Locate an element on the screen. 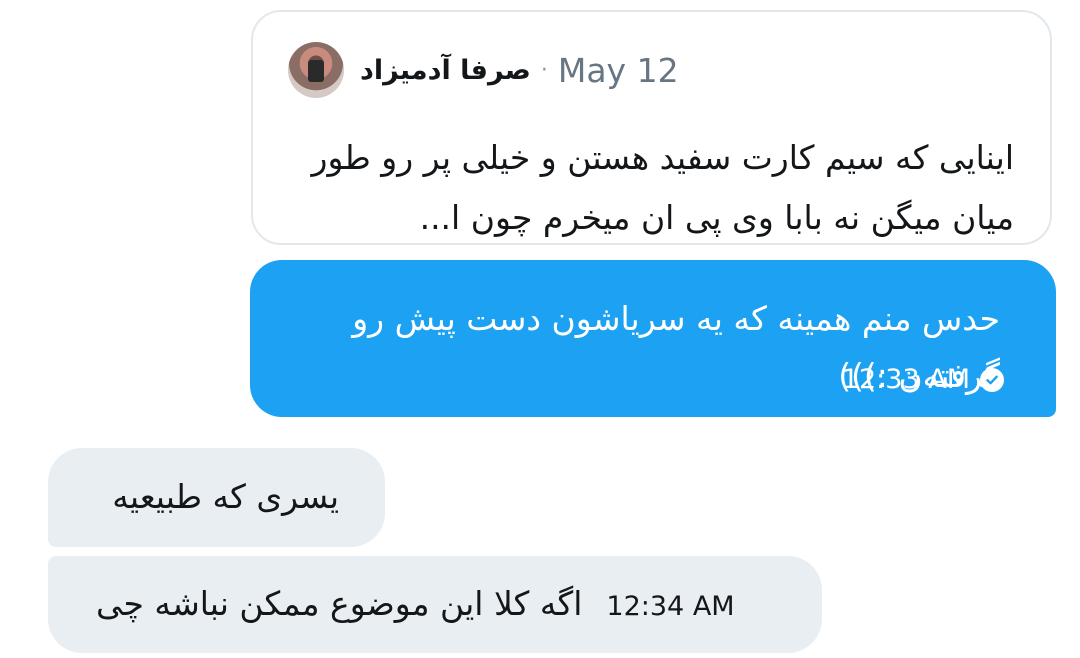  author-name: صرفا آدمیزاد is located at coordinates (445, 70).